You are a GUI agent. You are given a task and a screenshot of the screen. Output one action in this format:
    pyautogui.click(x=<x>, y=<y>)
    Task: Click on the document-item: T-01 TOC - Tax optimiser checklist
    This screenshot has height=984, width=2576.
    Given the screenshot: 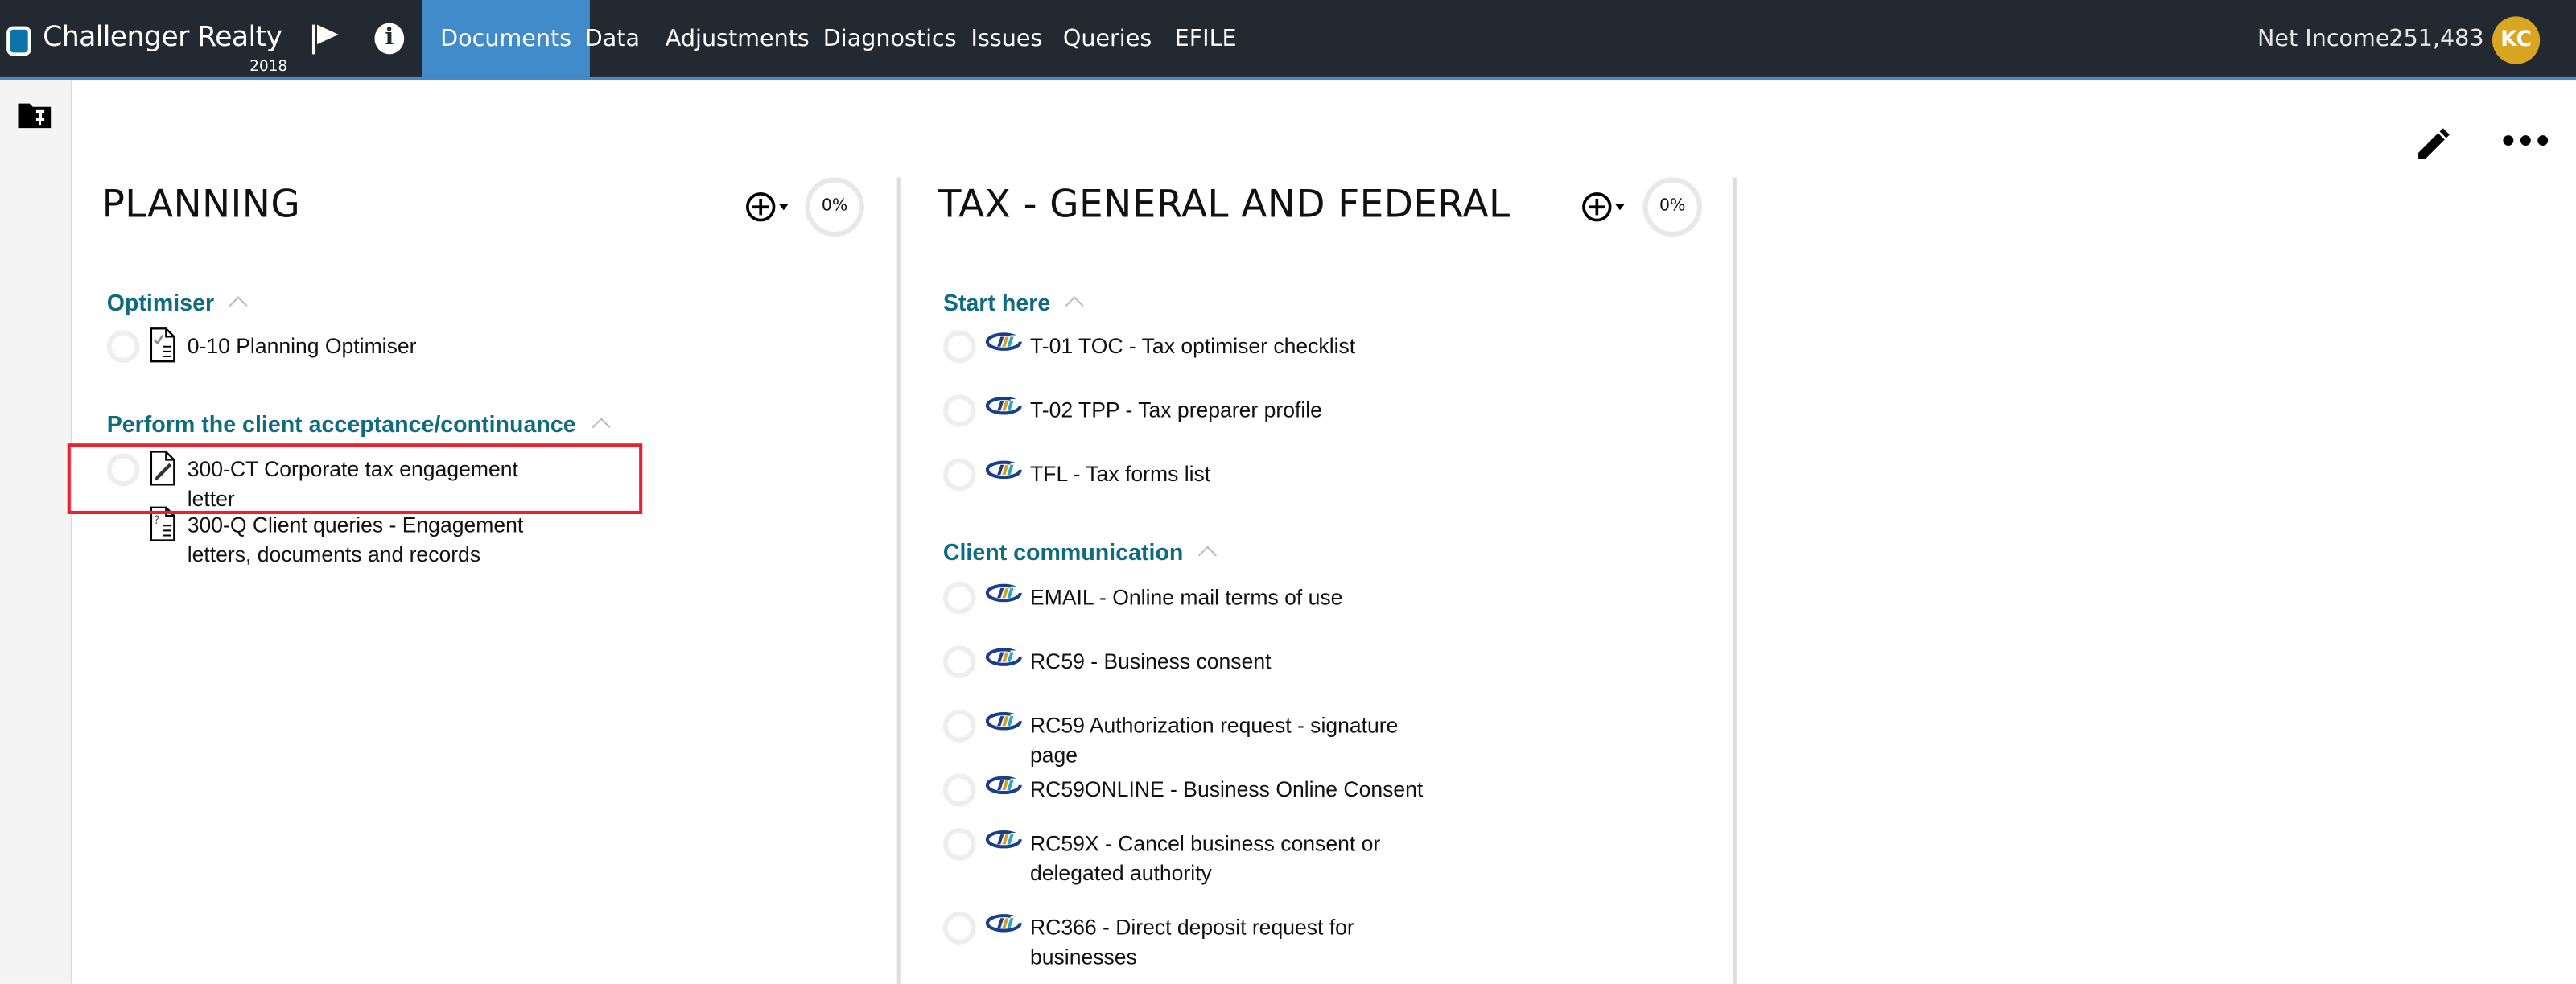 What is the action you would take?
    pyautogui.click(x=1189, y=347)
    